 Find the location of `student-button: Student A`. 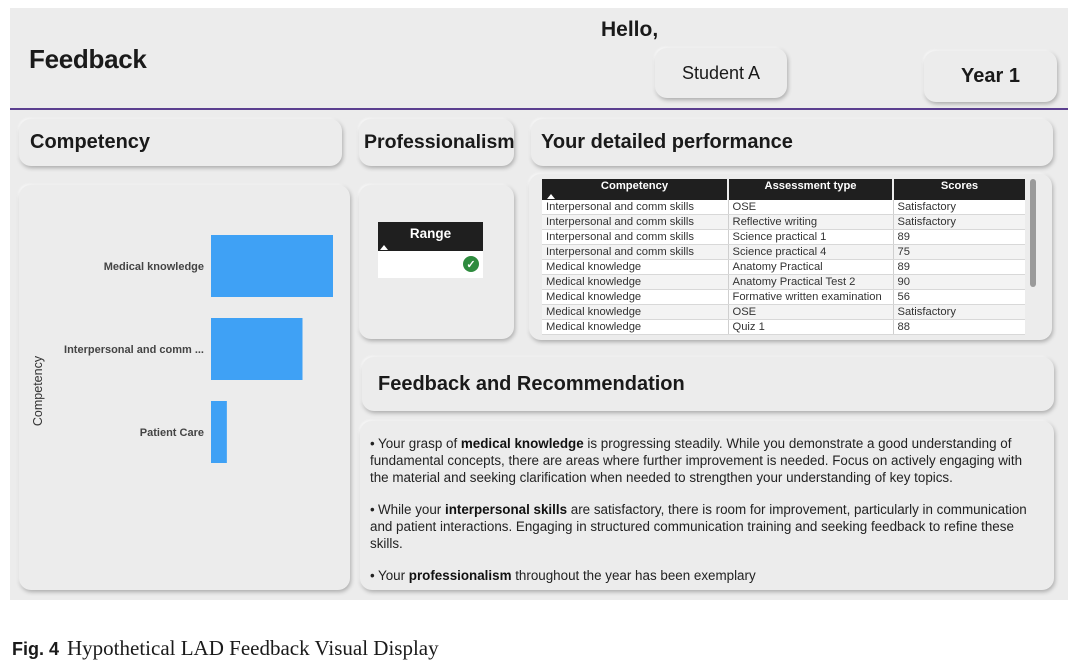

student-button: Student A is located at coordinates (721, 73).